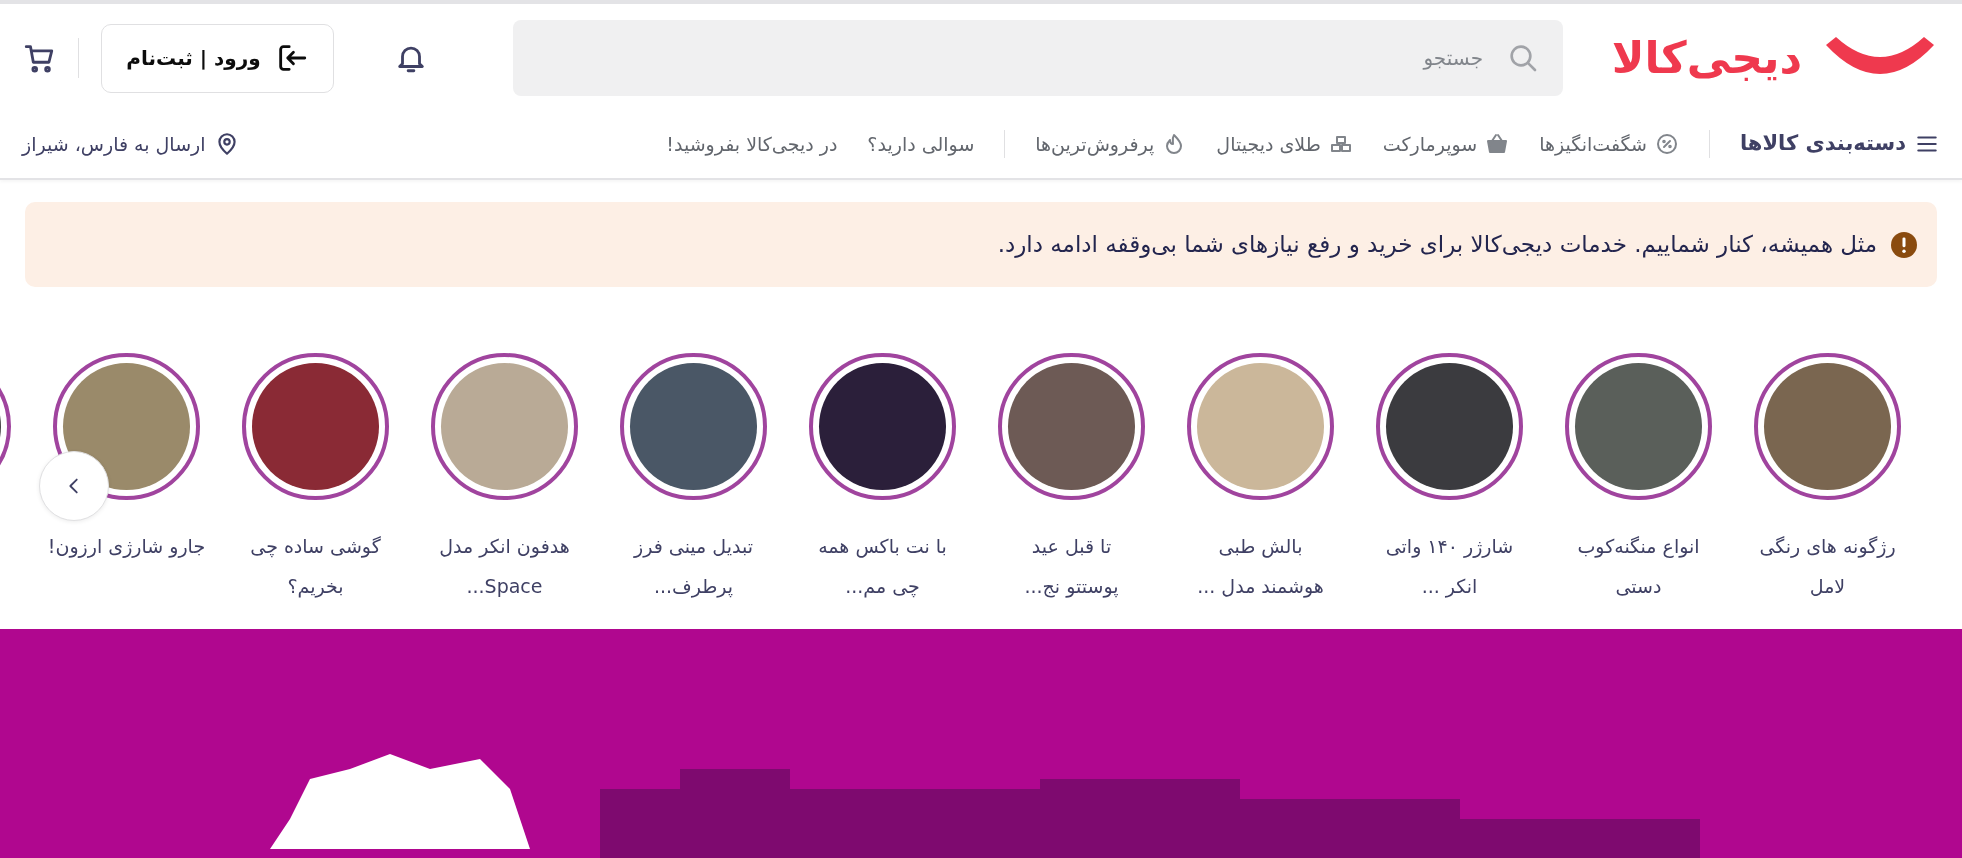  What do you see at coordinates (1904, 244) in the screenshot?
I see `warning-icon` at bounding box center [1904, 244].